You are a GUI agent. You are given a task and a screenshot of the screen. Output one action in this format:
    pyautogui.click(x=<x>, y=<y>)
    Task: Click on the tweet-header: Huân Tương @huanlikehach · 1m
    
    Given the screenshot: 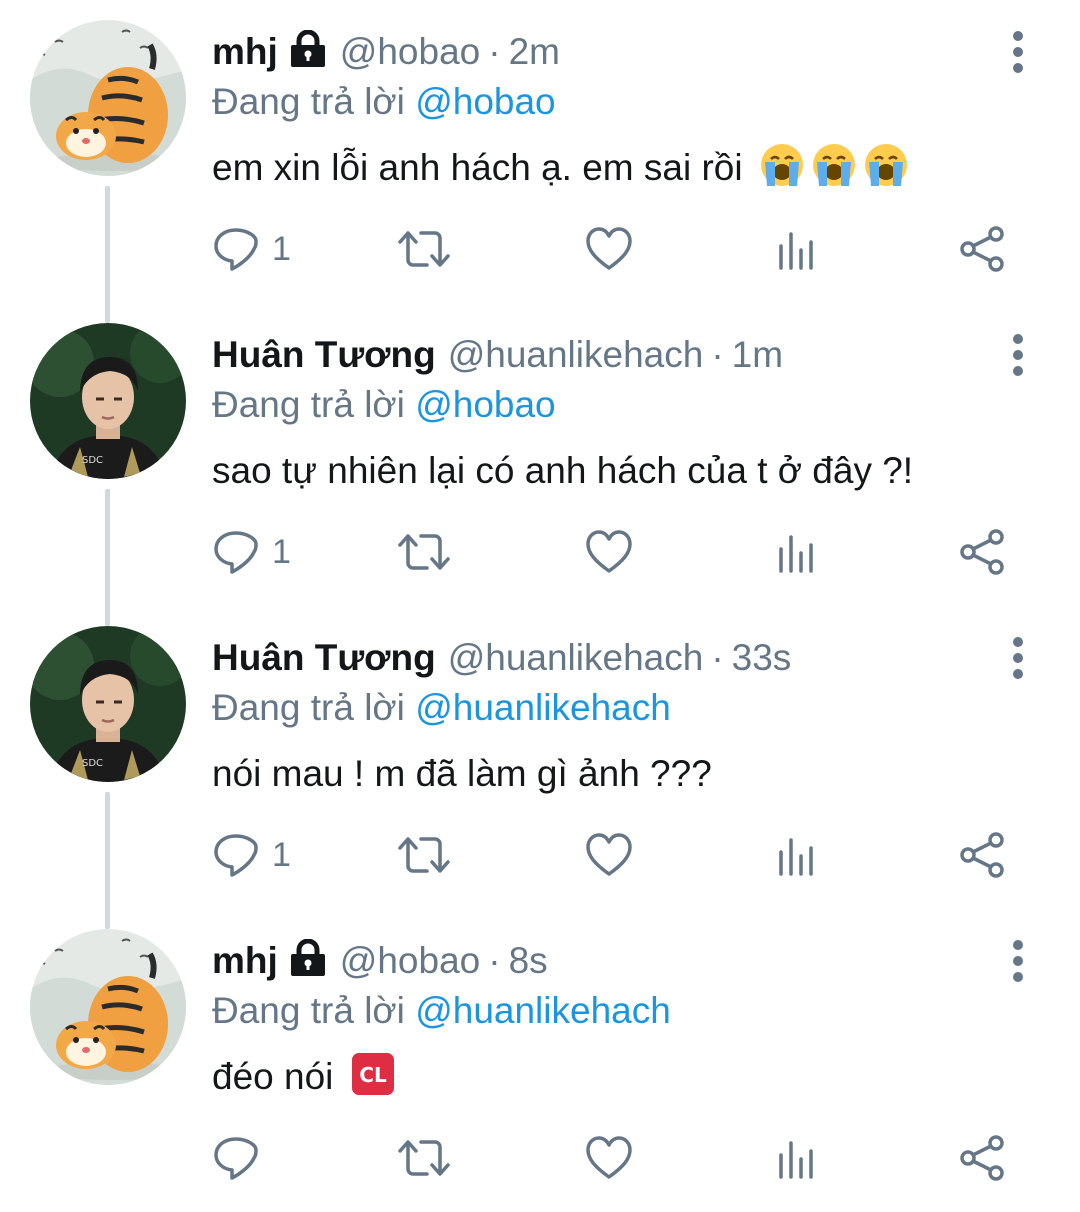 What is the action you would take?
    pyautogui.click(x=497, y=355)
    